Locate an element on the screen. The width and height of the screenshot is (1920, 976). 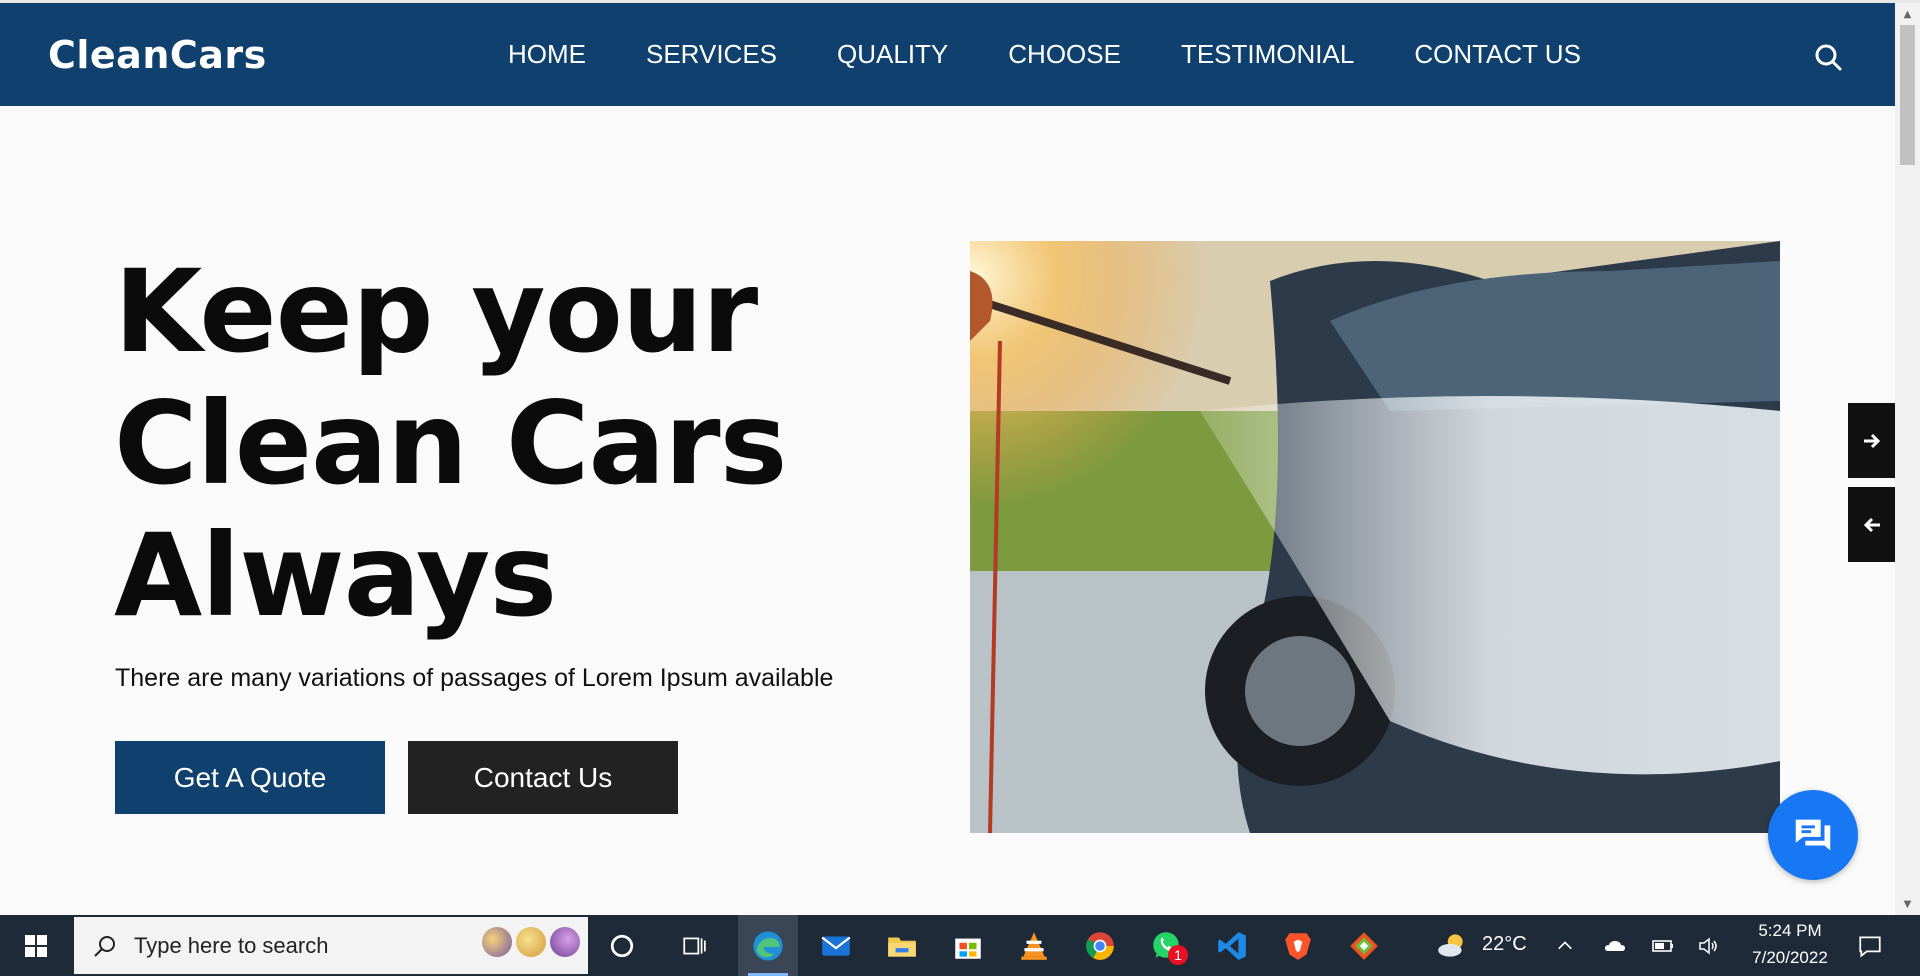
nav-link-contact: CONTACT US is located at coordinates (1497, 54).